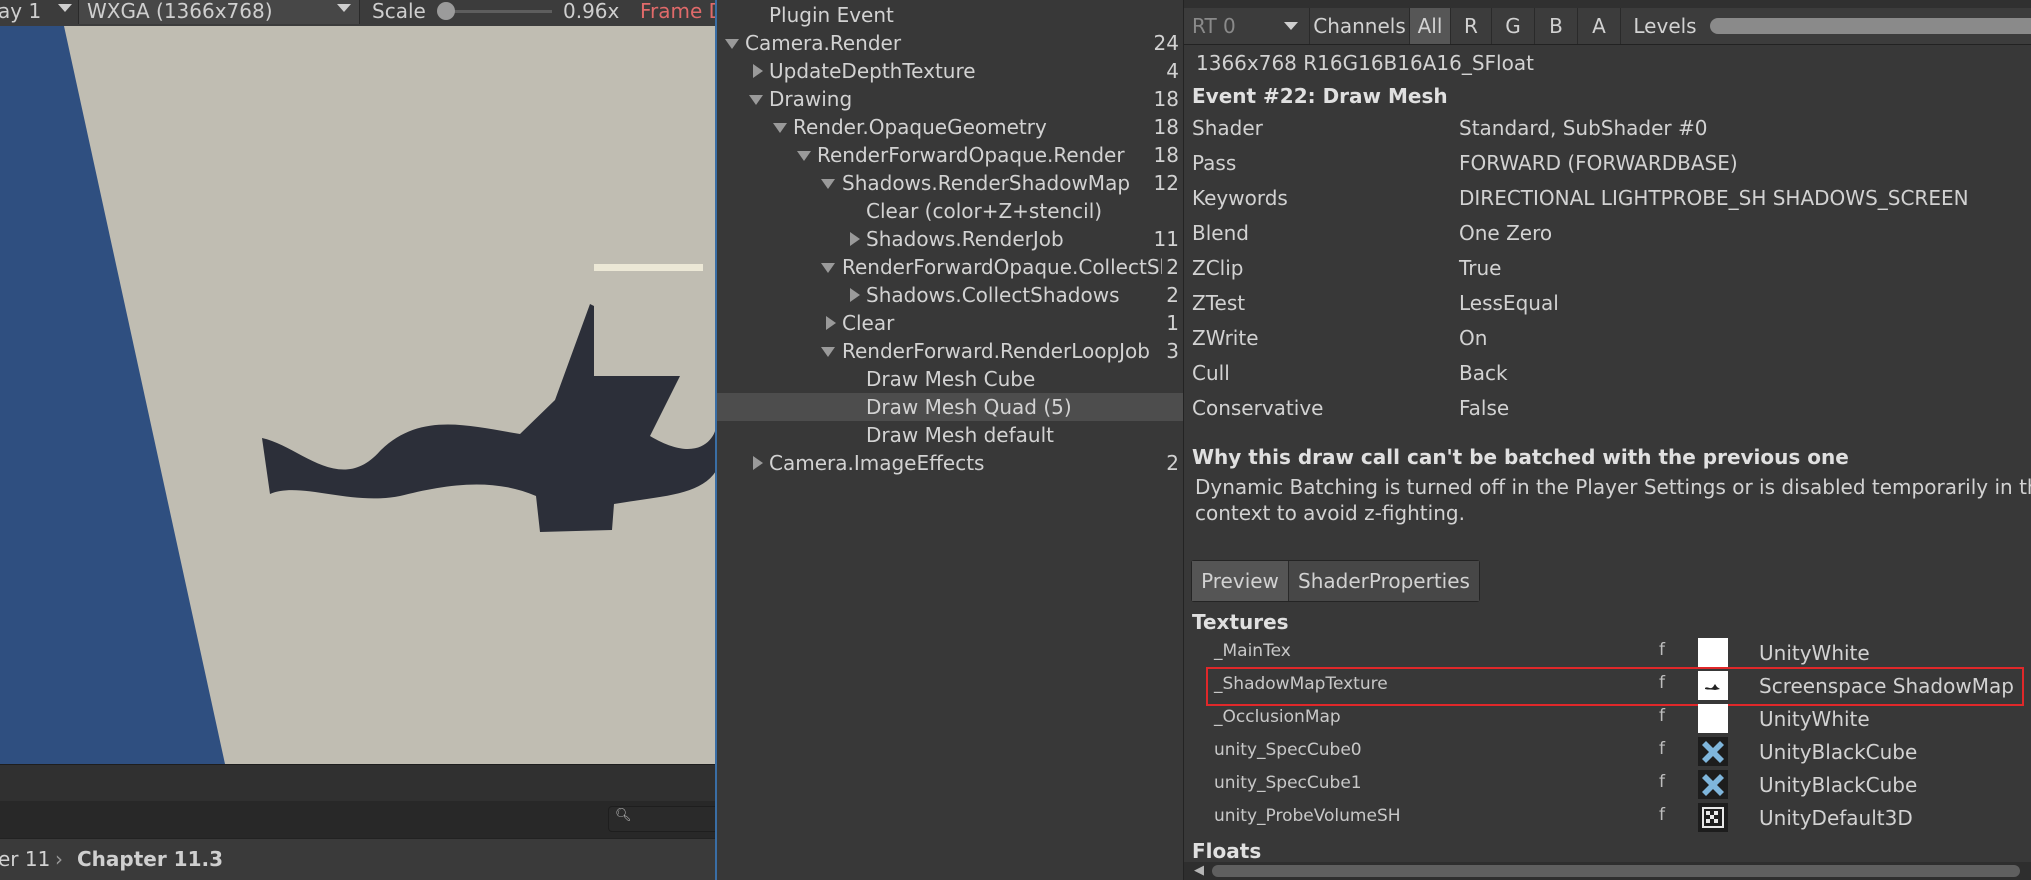 The image size is (2031, 880). I want to click on scale-slider-handle, so click(446, 11).